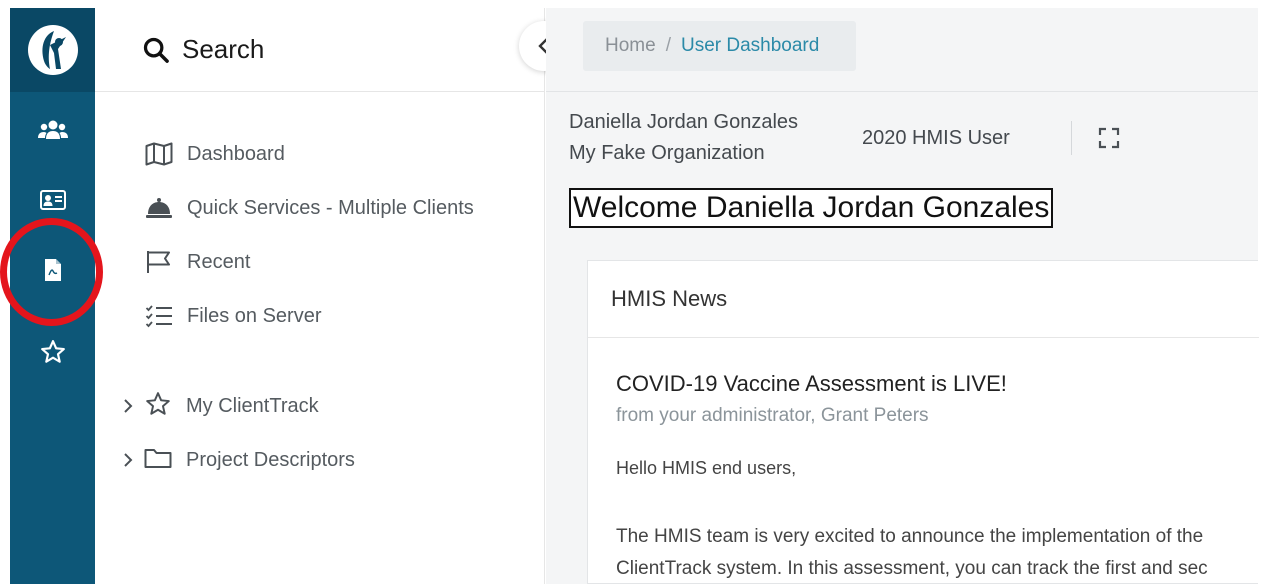 This screenshot has width=1262, height=584. I want to click on tree-item-label: Project Descriptors, so click(270, 459).